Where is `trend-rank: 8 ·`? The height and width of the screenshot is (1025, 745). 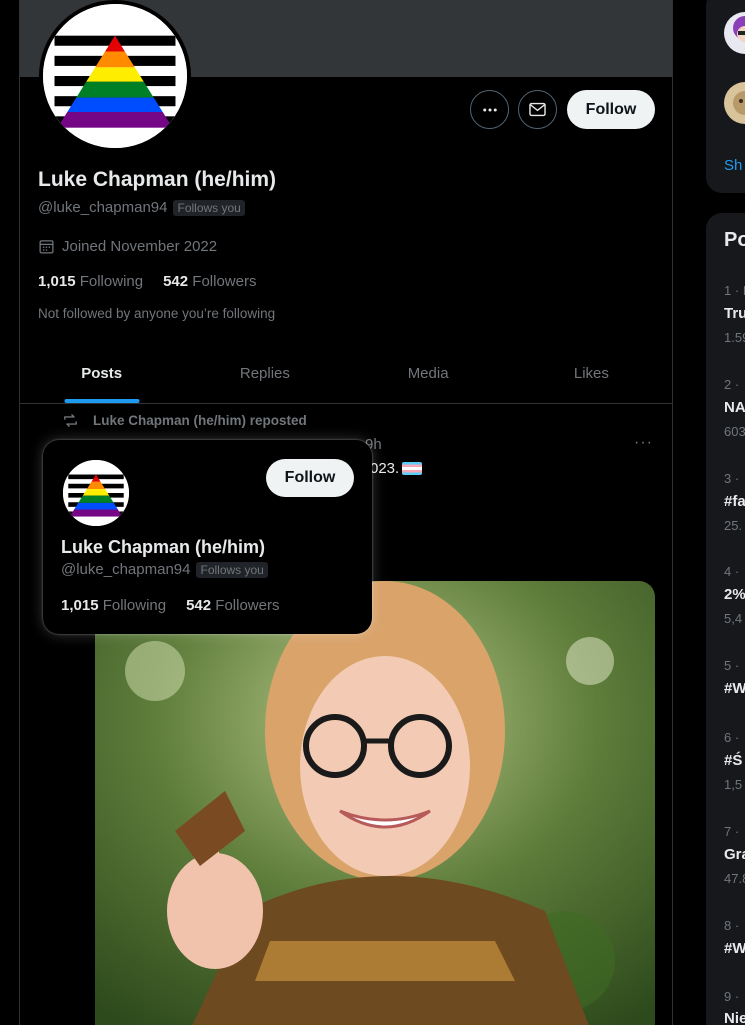 trend-rank: 8 · is located at coordinates (732, 925).